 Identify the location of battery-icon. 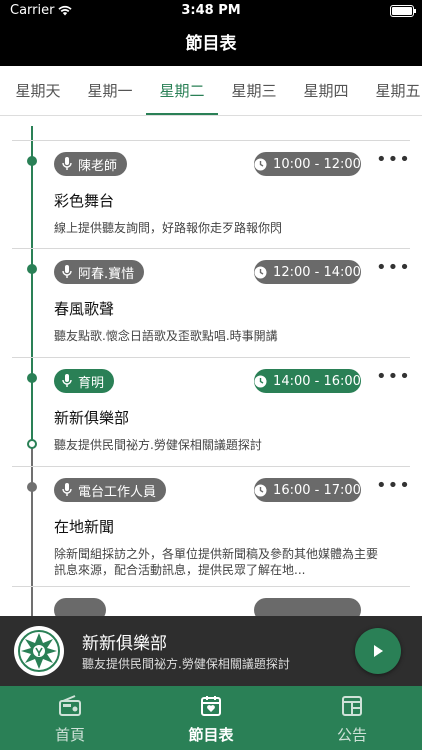
(403, 11).